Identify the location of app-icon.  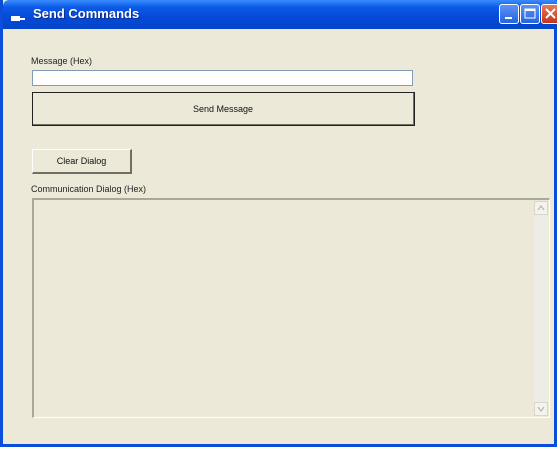
(18, 15).